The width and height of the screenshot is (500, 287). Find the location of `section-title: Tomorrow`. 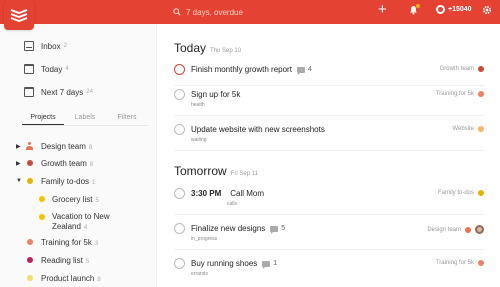

section-title: Tomorrow is located at coordinates (200, 171).